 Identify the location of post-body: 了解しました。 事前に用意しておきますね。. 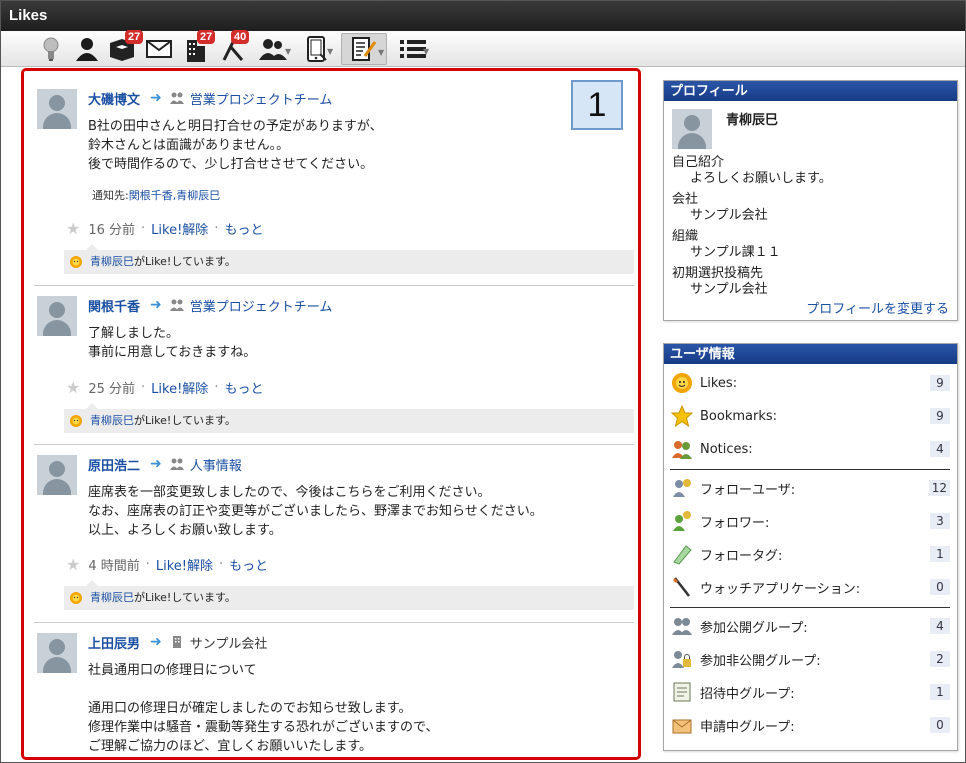
(172, 343).